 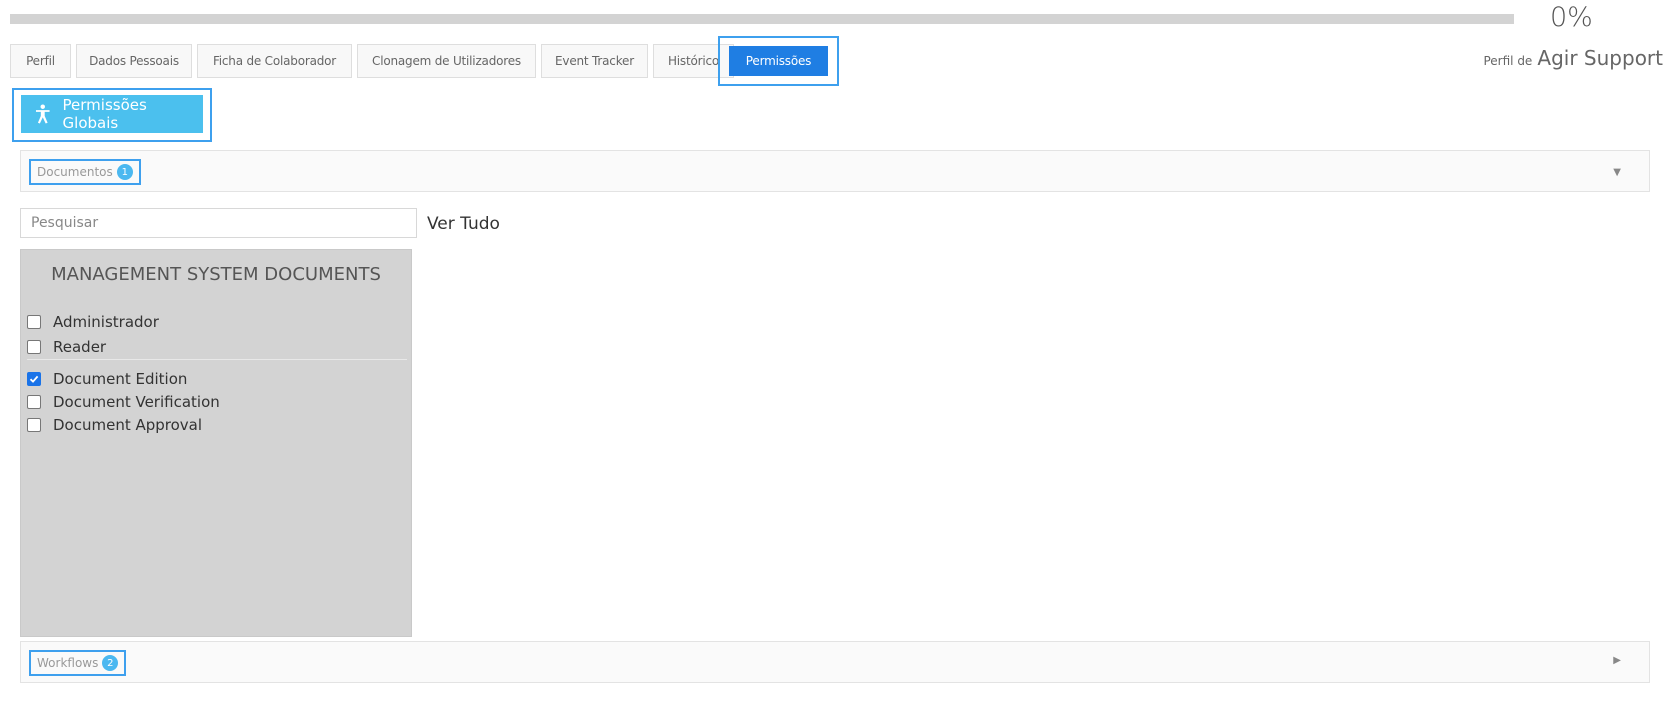 I want to click on global-permissions-button: Permissões Globais, so click(x=112, y=114).